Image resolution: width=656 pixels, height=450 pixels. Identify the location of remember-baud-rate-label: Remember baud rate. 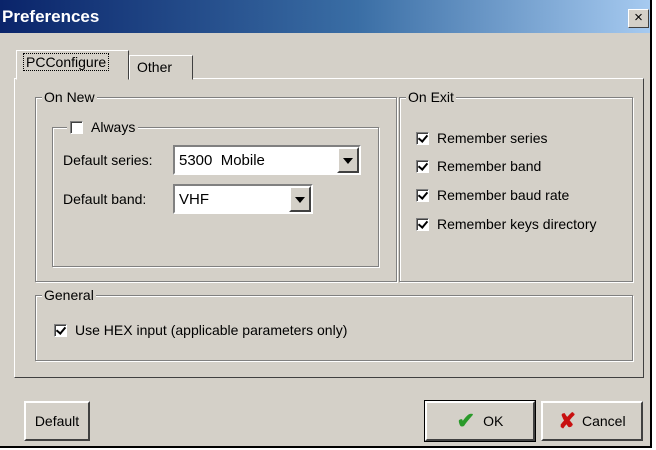
(503, 195).